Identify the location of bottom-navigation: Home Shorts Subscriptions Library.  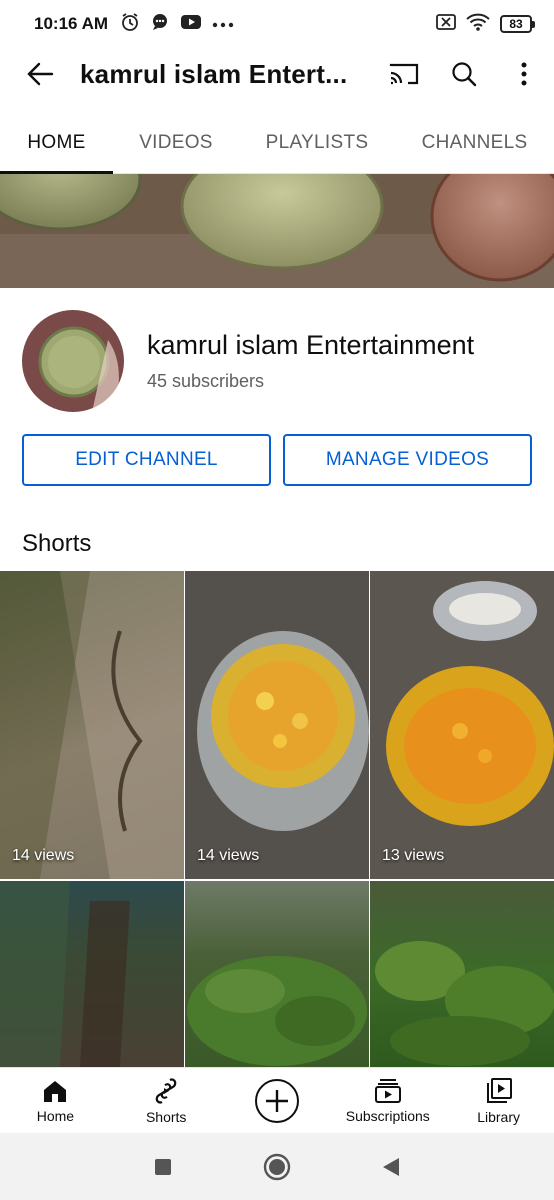
(277, 1100).